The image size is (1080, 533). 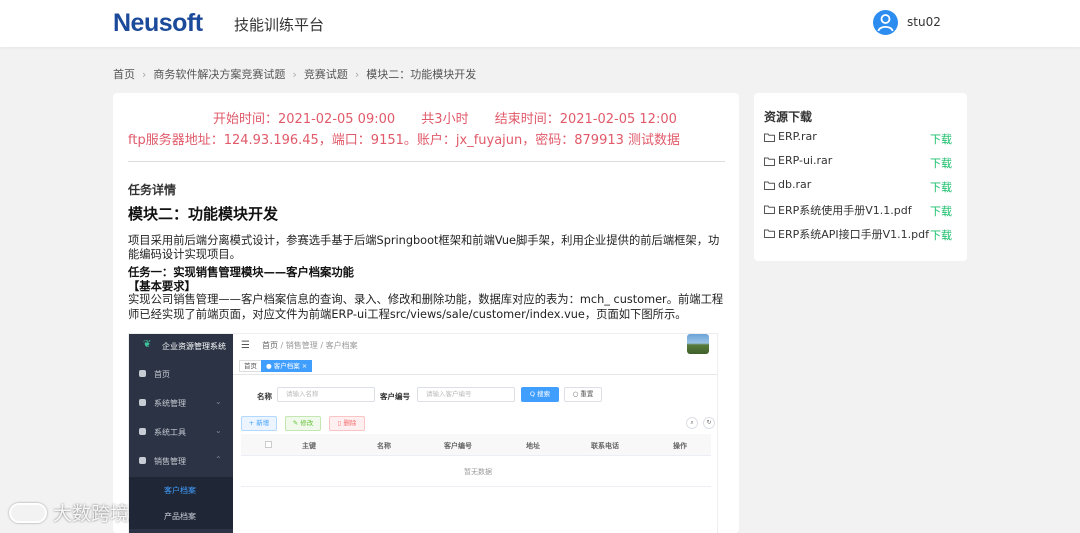 I want to click on requirement-title: 【基本要求】, so click(x=162, y=286).